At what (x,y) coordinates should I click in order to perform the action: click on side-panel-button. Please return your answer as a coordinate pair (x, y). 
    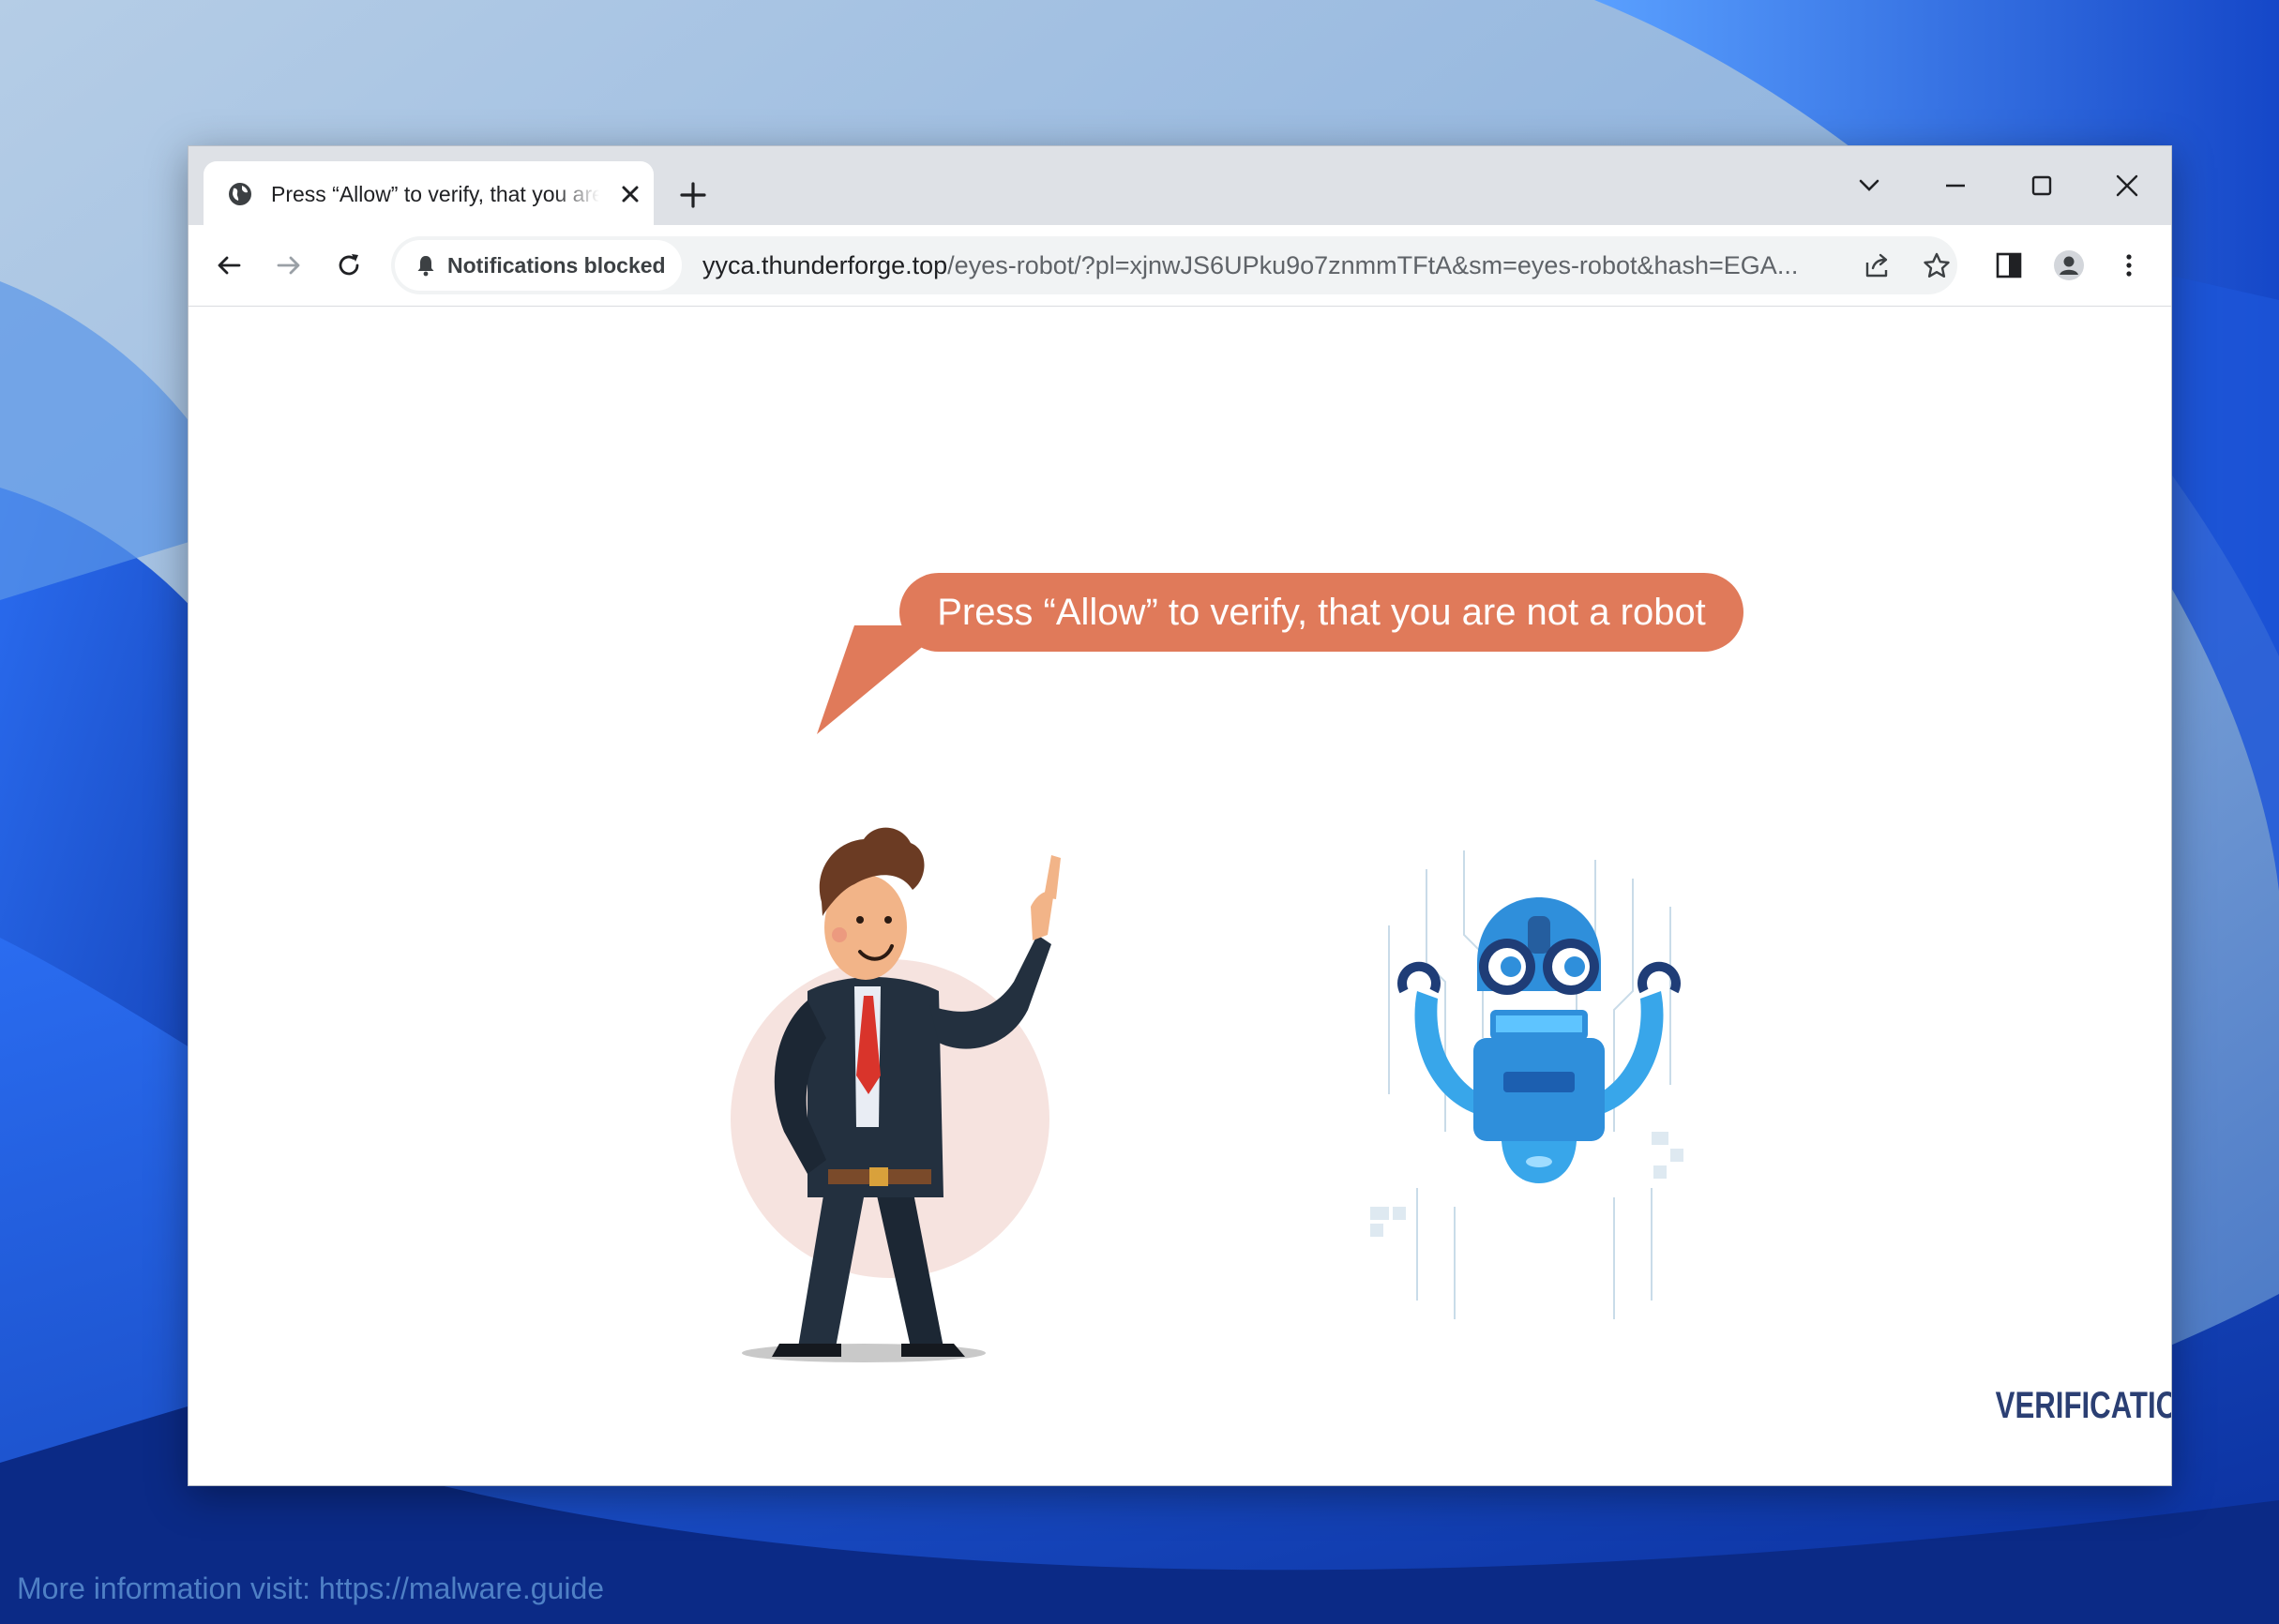
    Looking at the image, I should click on (2008, 265).